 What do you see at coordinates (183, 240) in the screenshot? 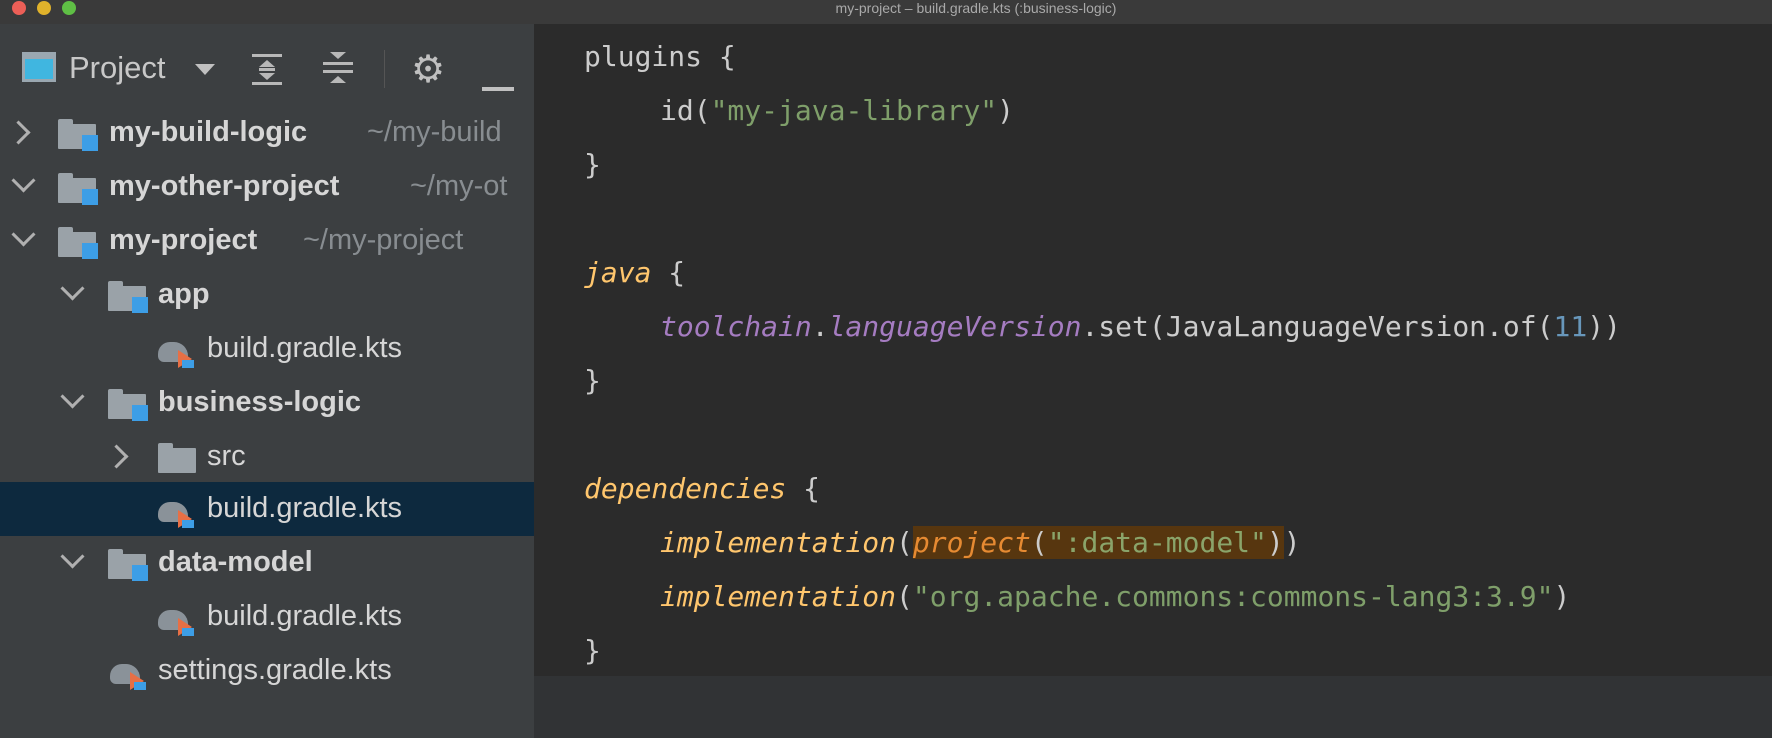
I see `tree-item-label: my-project` at bounding box center [183, 240].